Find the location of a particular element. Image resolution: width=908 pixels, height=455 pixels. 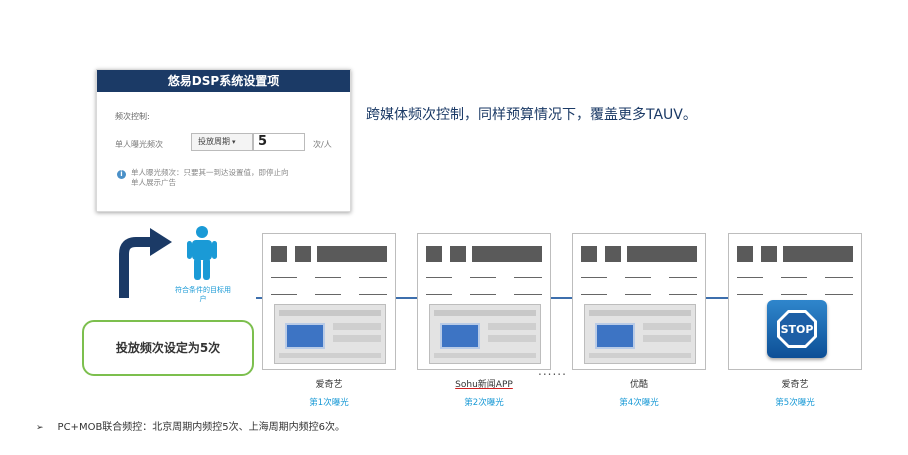

unit-label: 次/人 is located at coordinates (322, 144).